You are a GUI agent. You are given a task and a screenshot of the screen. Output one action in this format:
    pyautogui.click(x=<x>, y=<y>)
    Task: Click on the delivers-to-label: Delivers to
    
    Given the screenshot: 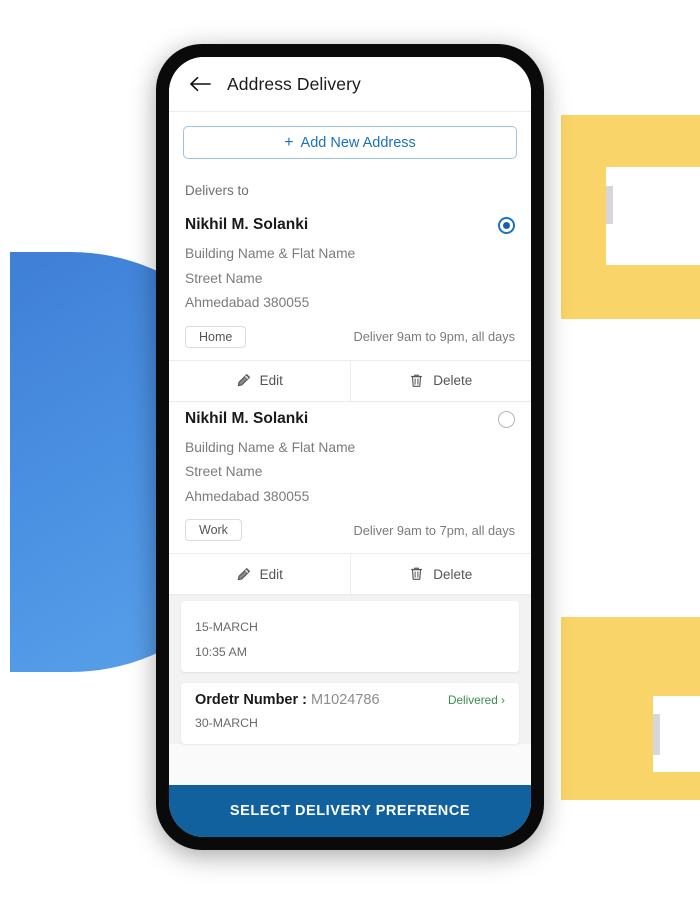 What is the action you would take?
    pyautogui.click(x=350, y=183)
    